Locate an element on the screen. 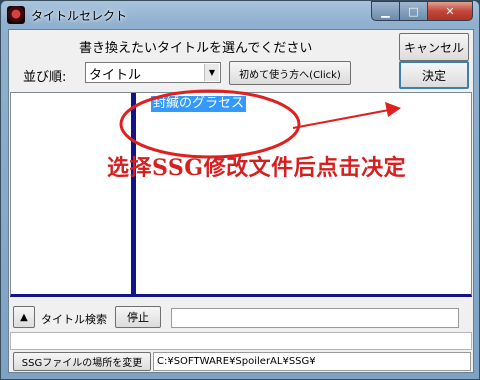  caption-buttons: ▁ □ ✕ is located at coordinates (422, 11).